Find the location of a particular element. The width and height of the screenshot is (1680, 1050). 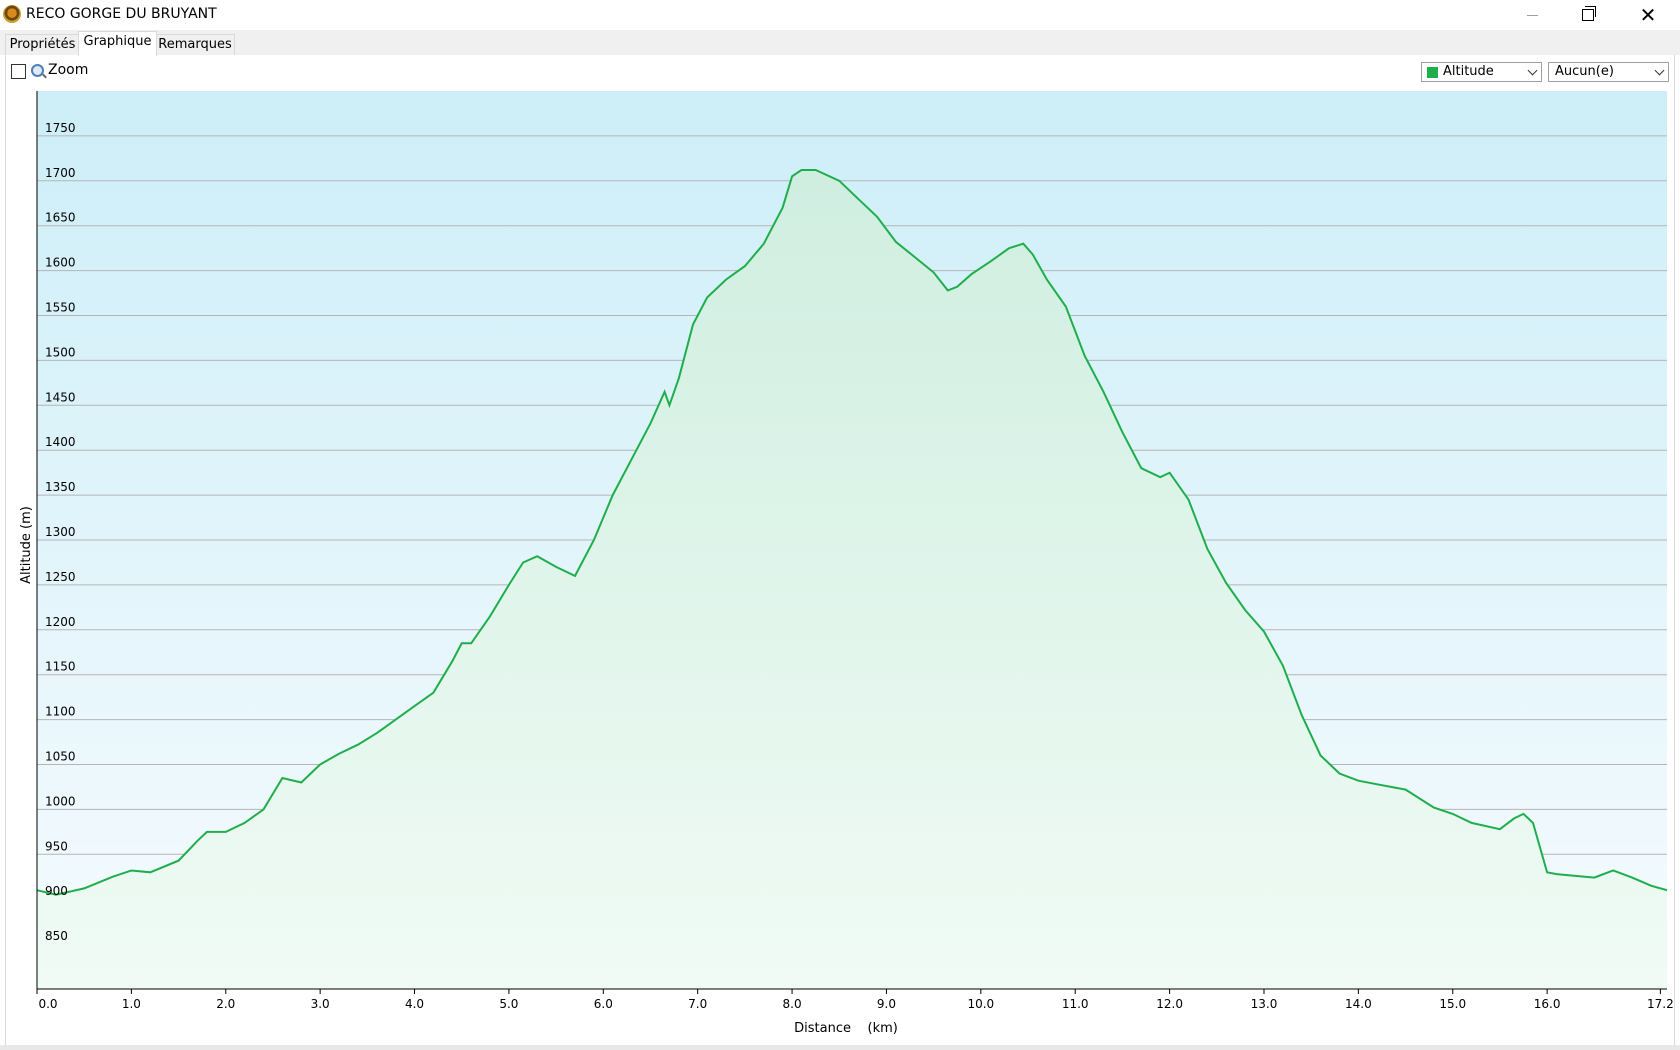

y-tick-label: 1000 is located at coordinates (60, 801).